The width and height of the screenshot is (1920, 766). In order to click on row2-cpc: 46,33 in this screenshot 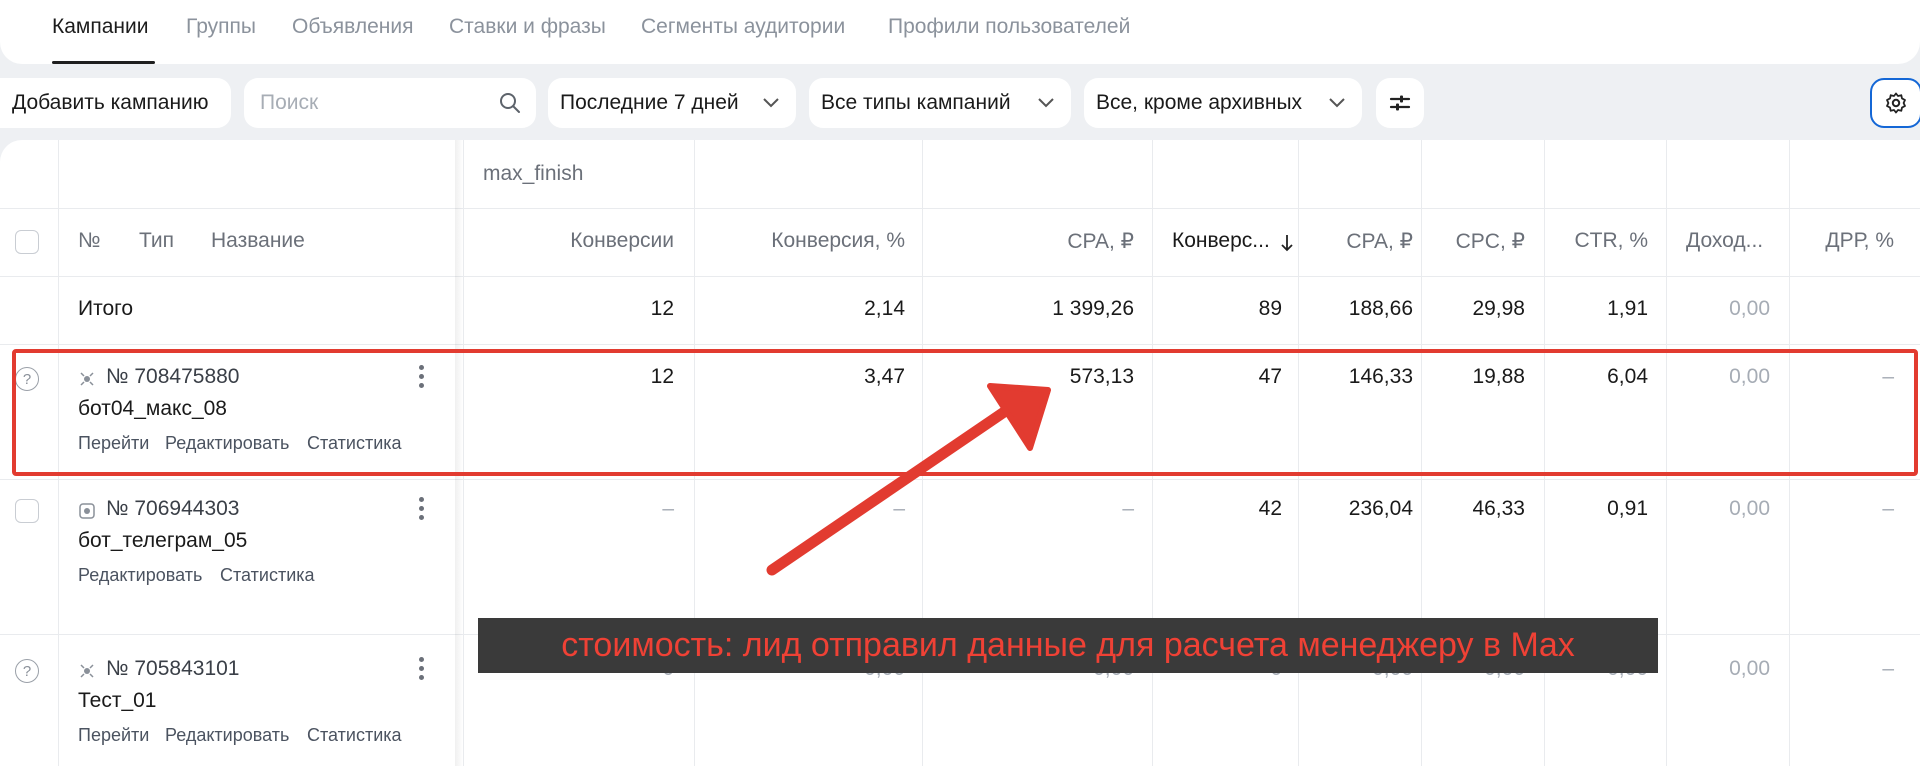, I will do `click(1498, 508)`.